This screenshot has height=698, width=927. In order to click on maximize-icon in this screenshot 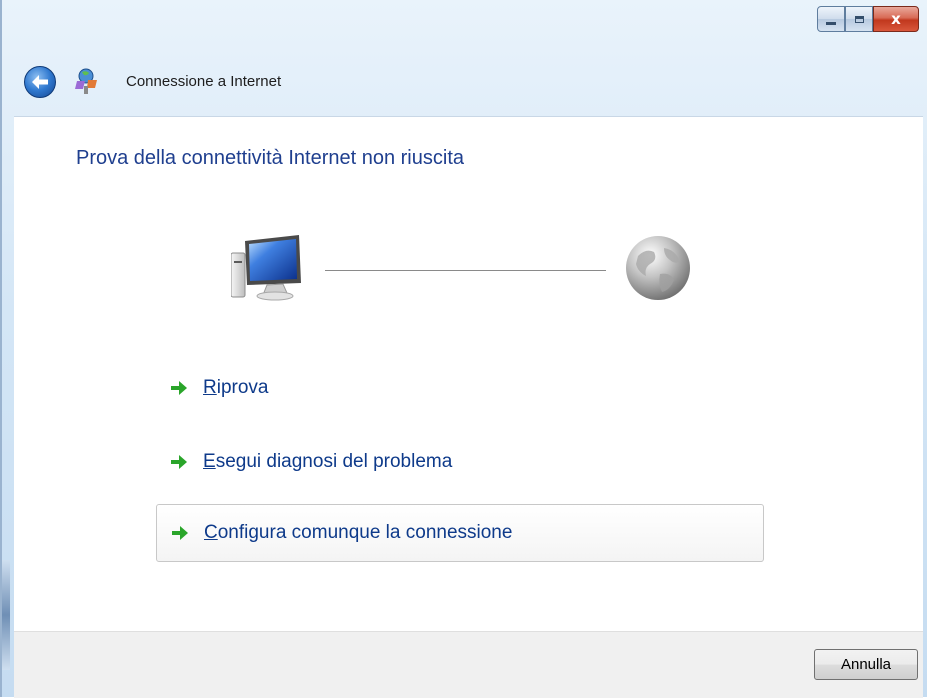, I will do `click(859, 19)`.